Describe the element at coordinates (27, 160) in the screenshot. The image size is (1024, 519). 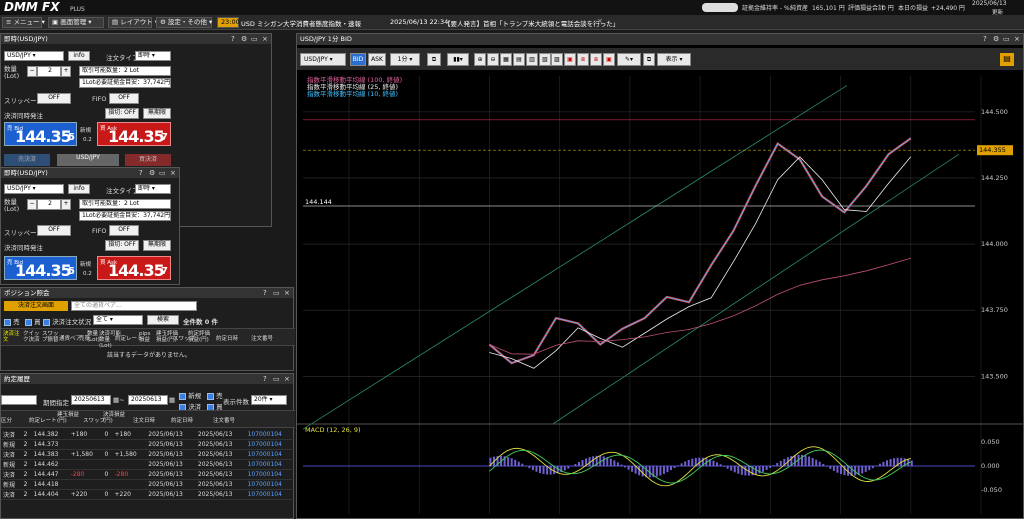
I see `sell-settle-button: 売決済` at that location.